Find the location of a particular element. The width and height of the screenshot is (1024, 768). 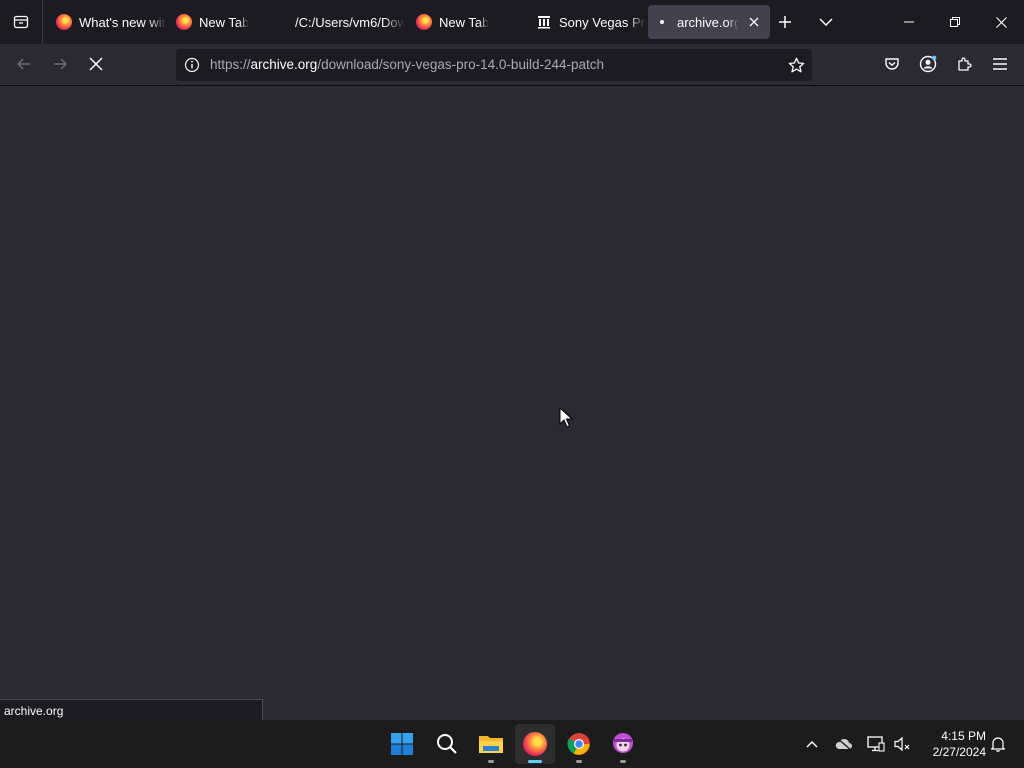

chrome-icon is located at coordinates (578, 744).